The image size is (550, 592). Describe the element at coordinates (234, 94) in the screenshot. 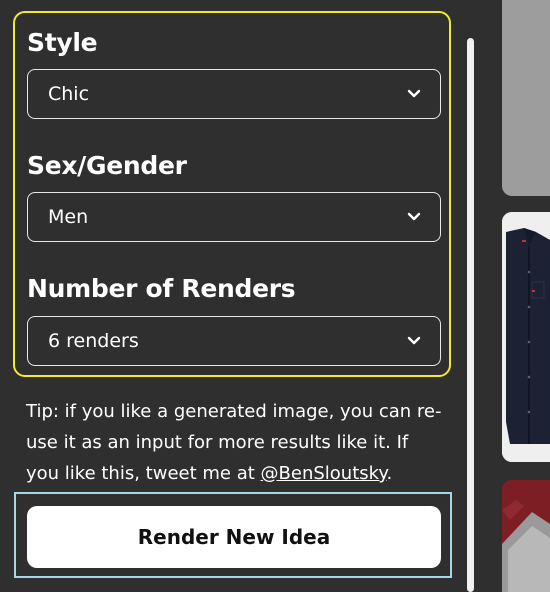

I see `style-select: Chic` at that location.